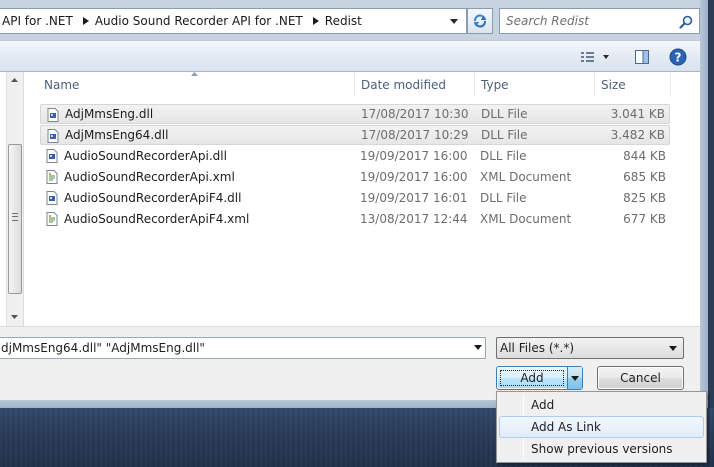 The image size is (714, 467). I want to click on file-size: 3.482 KB, so click(637, 135).